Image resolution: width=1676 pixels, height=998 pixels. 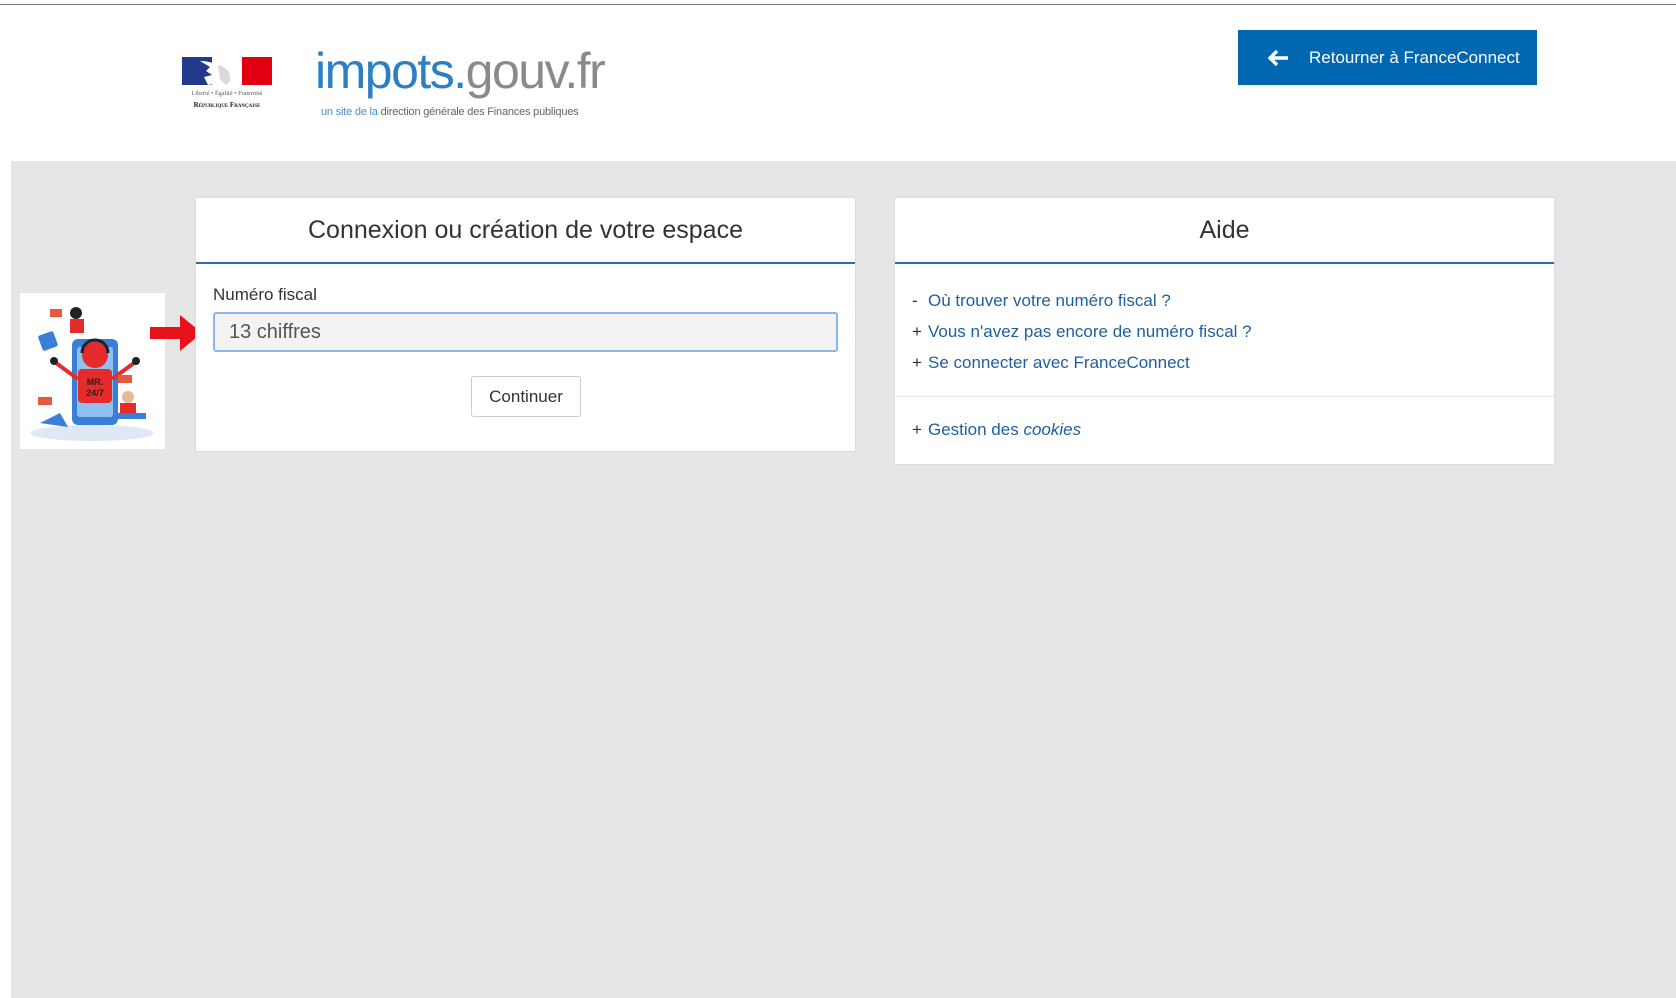 What do you see at coordinates (526, 396) in the screenshot?
I see `continue-button: Continuer` at bounding box center [526, 396].